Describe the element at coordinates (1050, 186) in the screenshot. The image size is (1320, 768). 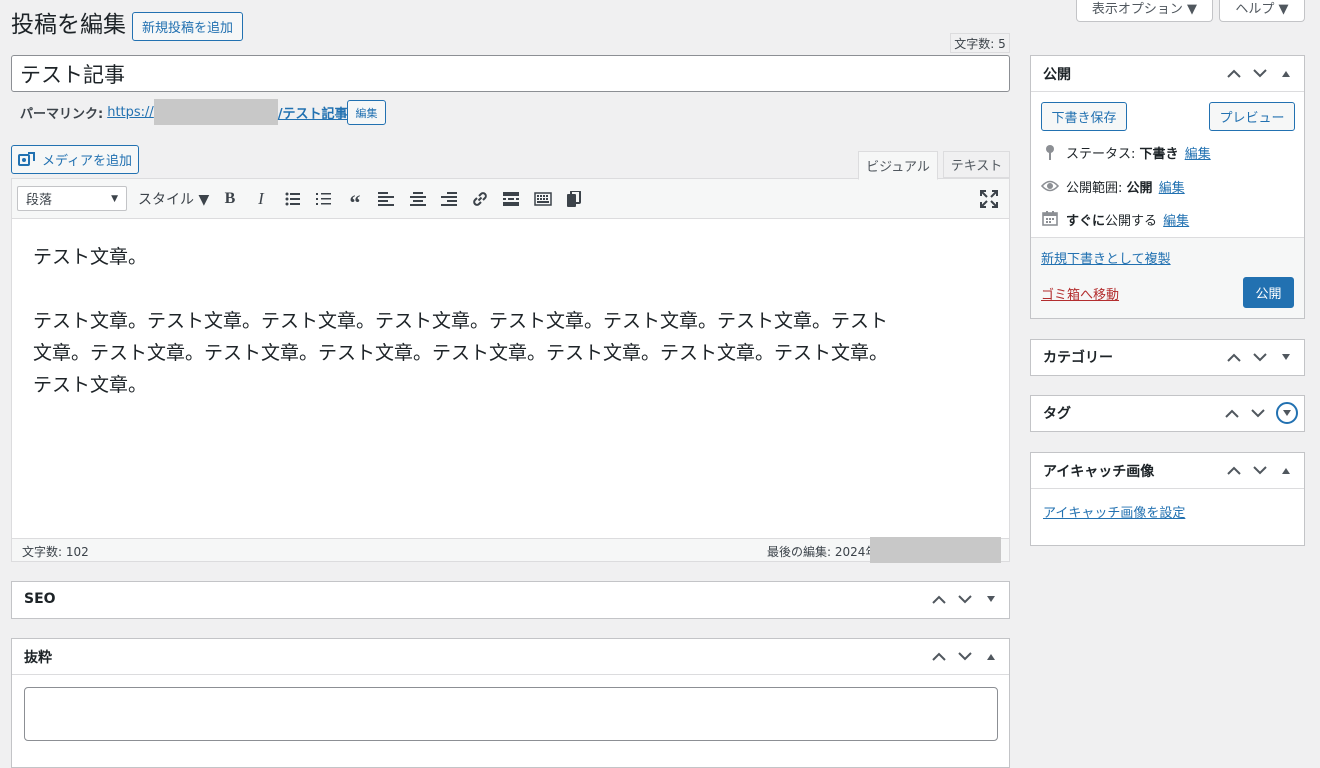
I see `eye-icon` at that location.